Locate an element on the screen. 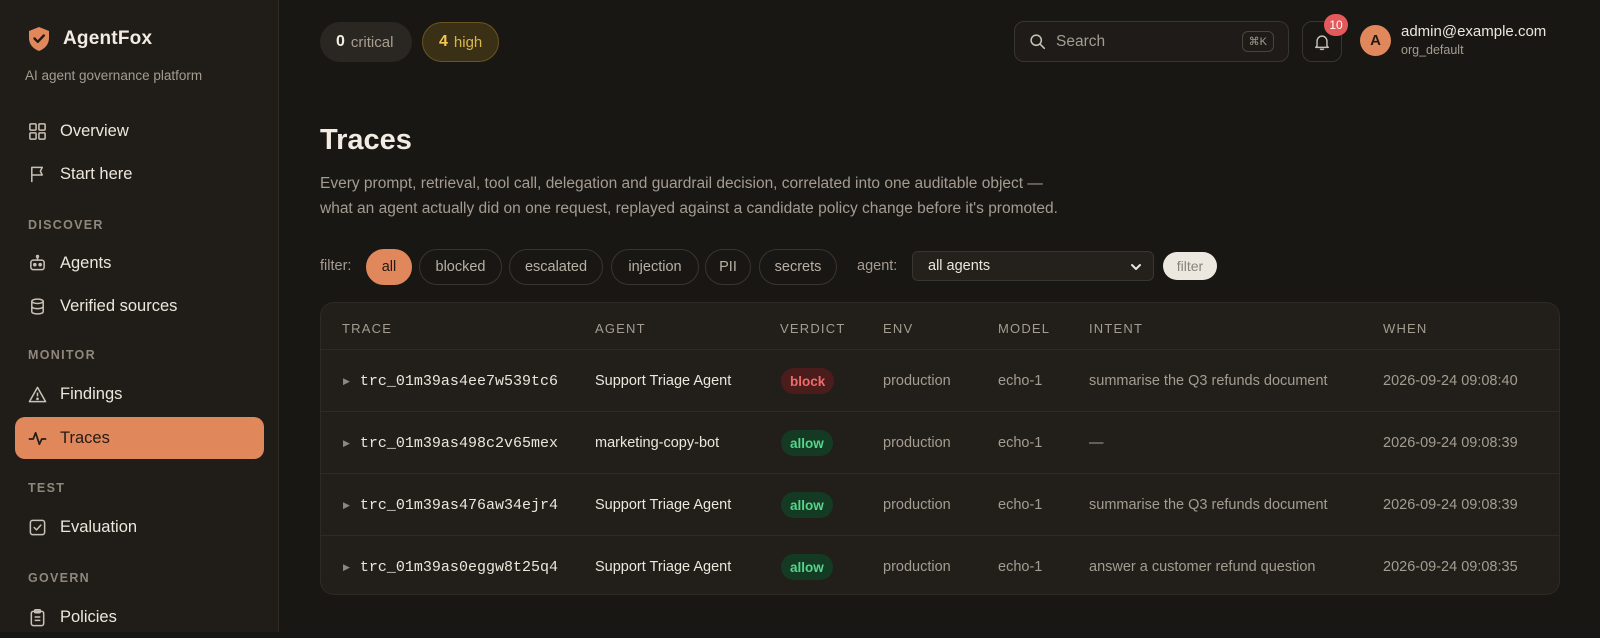 The image size is (1600, 638). trace-id: trc_01m39as498c2v65mex is located at coordinates (458, 443).